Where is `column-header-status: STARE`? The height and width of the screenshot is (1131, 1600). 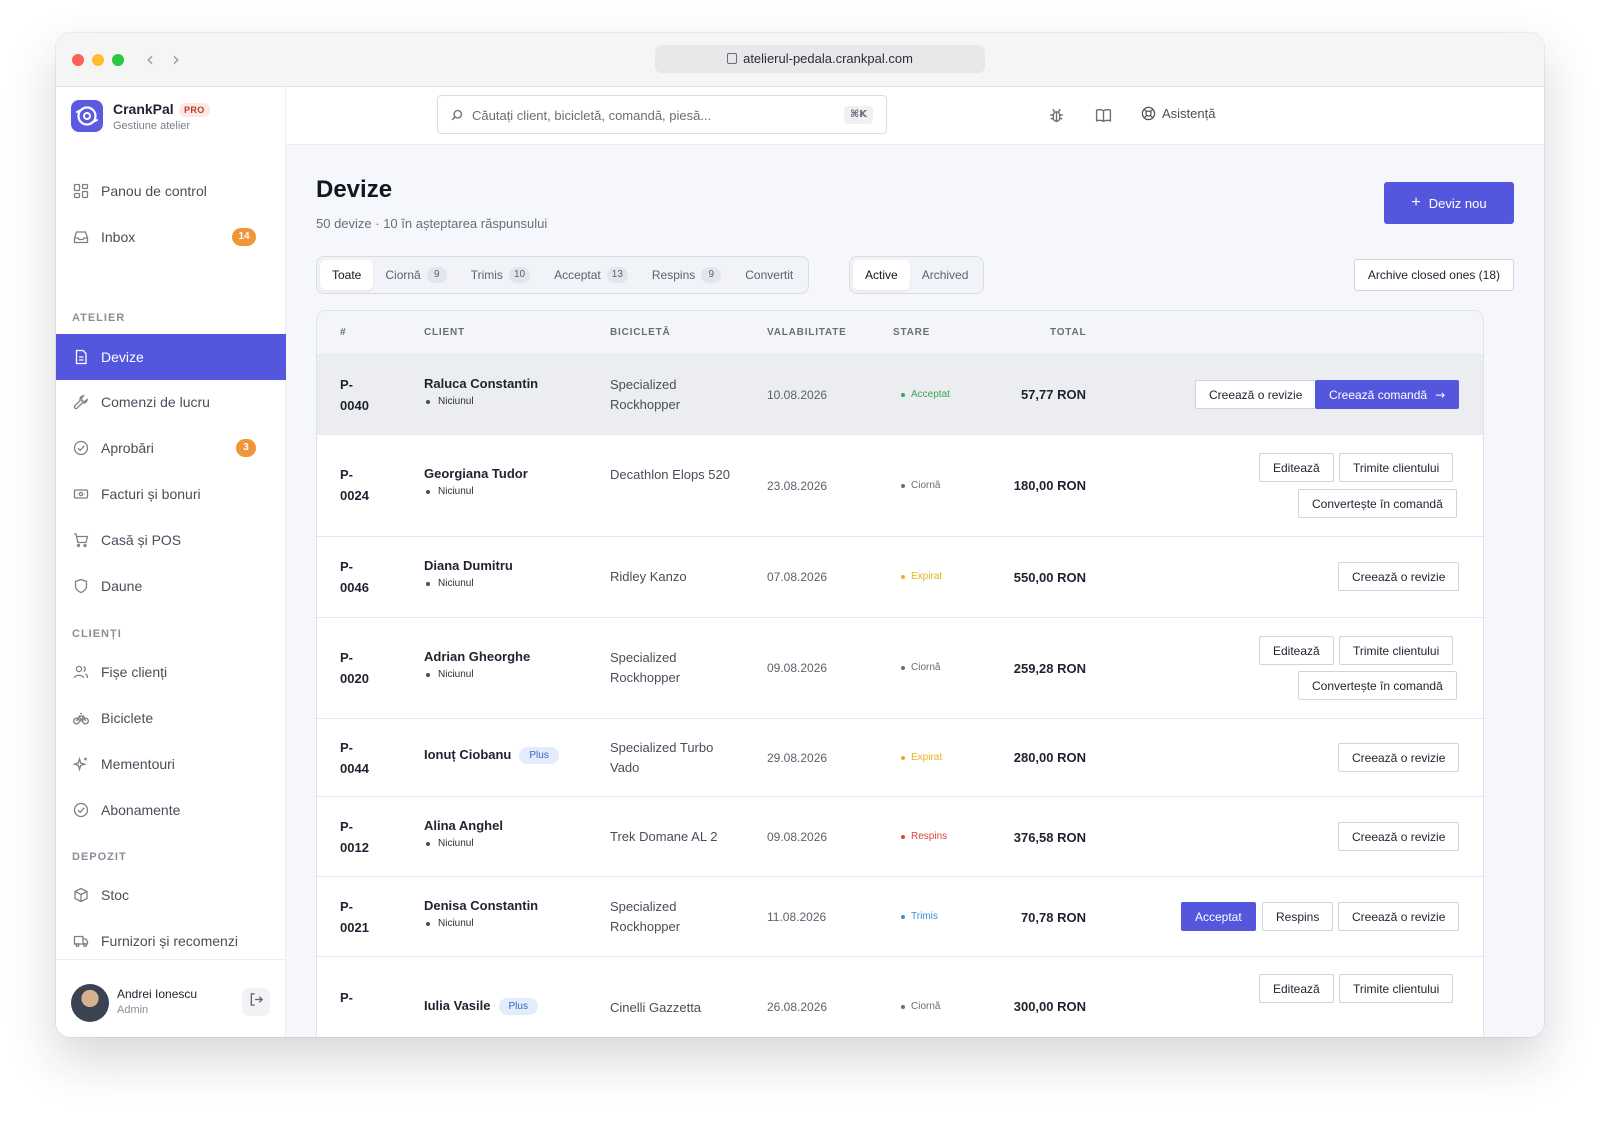 column-header-status: STARE is located at coordinates (912, 332).